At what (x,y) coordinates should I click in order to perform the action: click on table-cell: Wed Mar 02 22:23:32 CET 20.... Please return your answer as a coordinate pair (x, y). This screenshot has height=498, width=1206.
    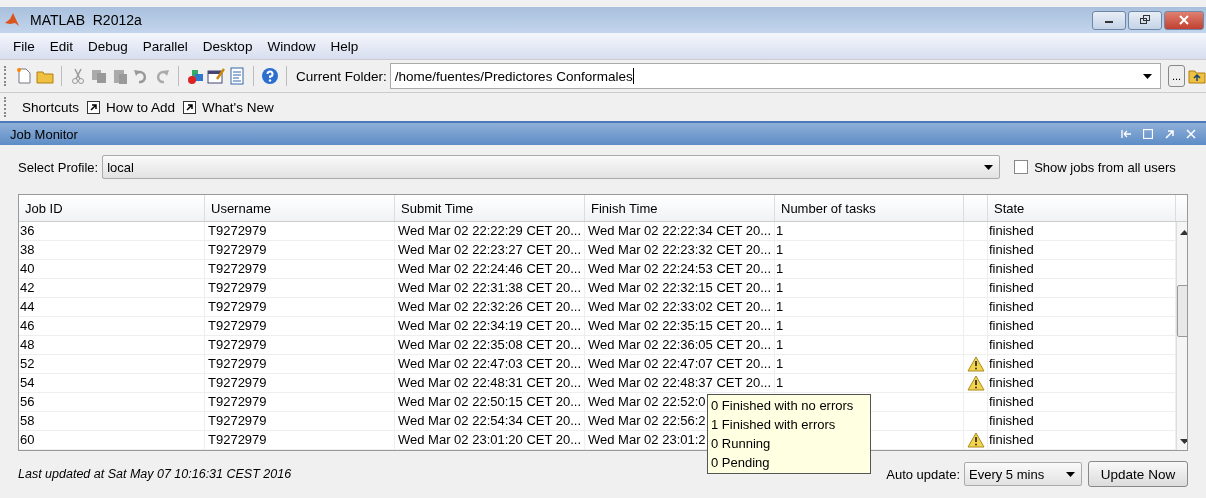
    Looking at the image, I should click on (680, 250).